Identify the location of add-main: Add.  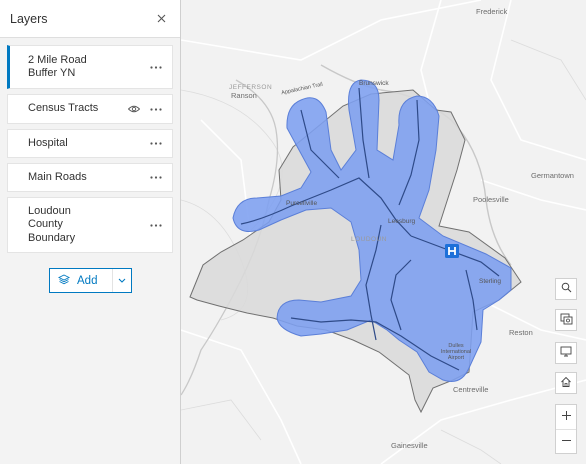
(81, 280).